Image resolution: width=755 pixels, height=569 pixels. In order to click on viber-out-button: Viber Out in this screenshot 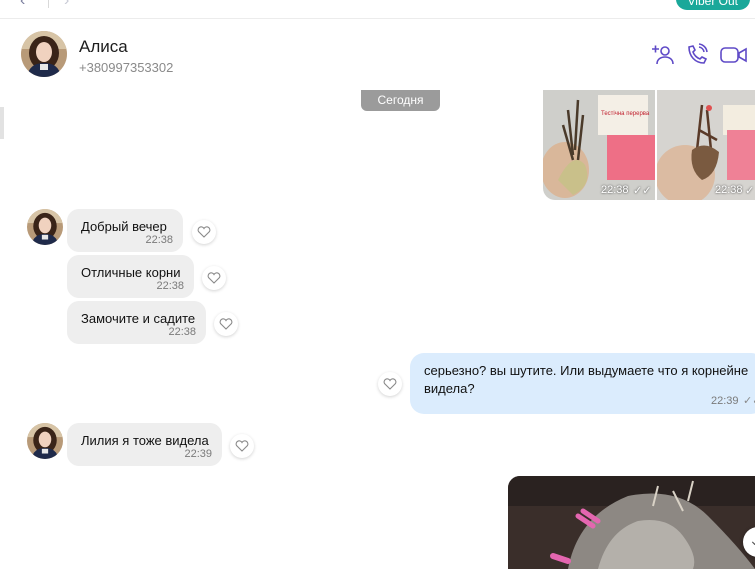, I will do `click(712, 5)`.